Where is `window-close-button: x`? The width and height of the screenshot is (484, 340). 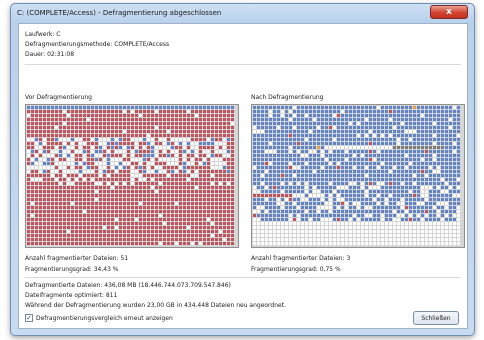 window-close-button: x is located at coordinates (449, 12).